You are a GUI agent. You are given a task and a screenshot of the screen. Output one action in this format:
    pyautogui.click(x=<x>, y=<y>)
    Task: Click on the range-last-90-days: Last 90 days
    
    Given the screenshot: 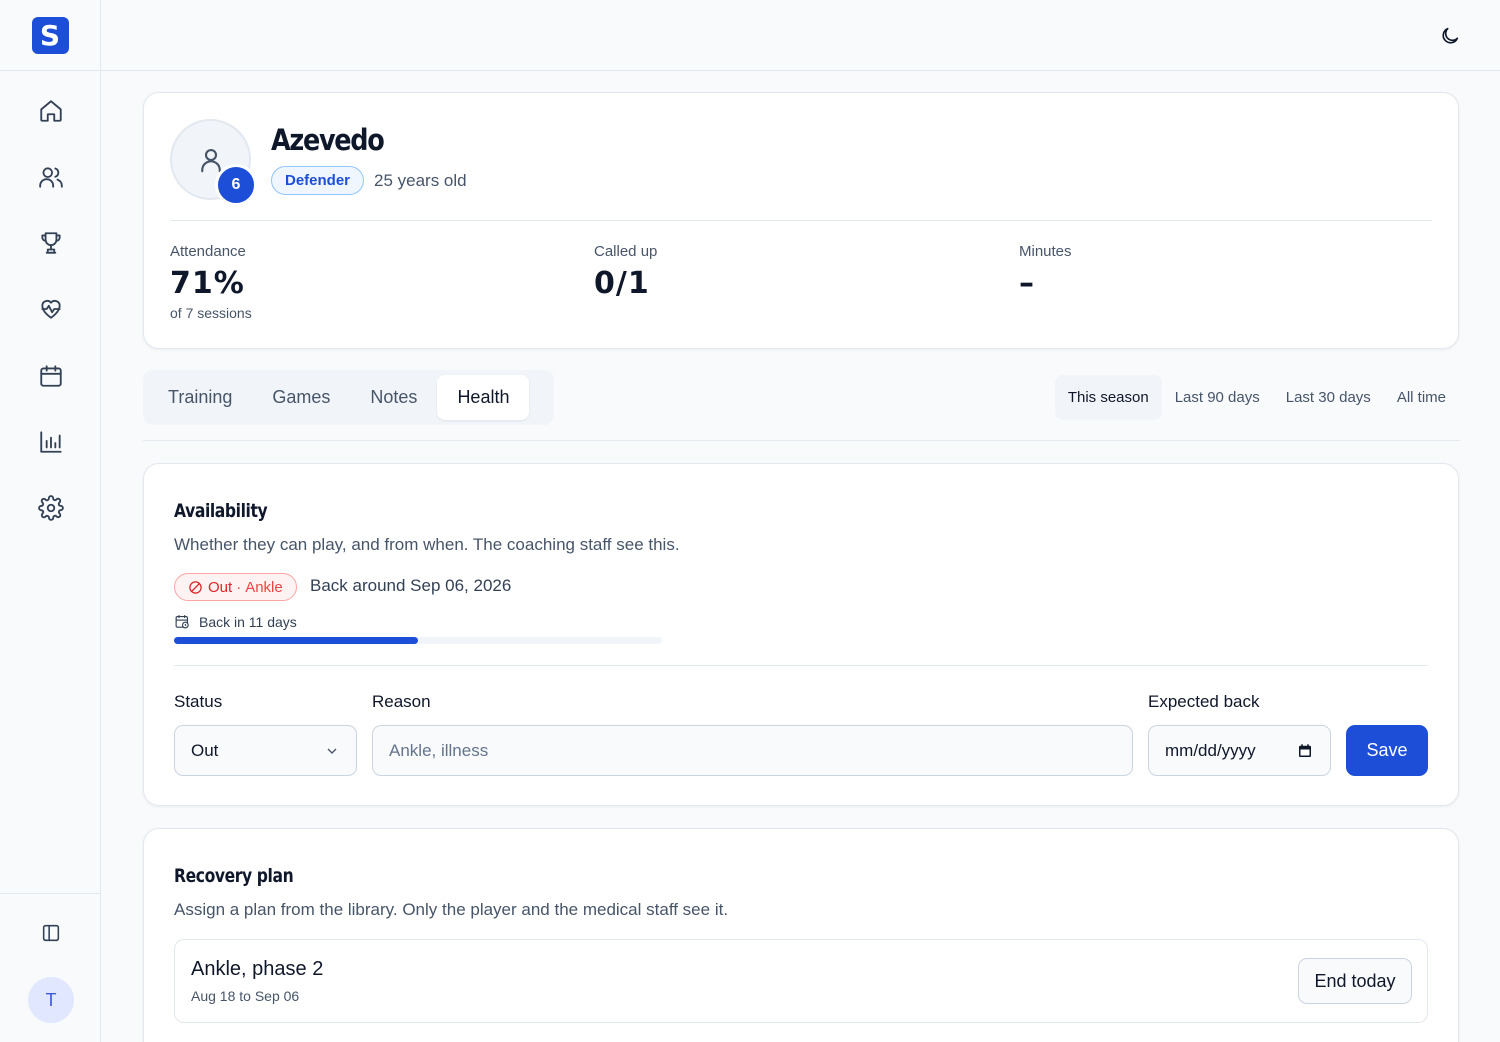 What is the action you would take?
    pyautogui.click(x=1217, y=397)
    